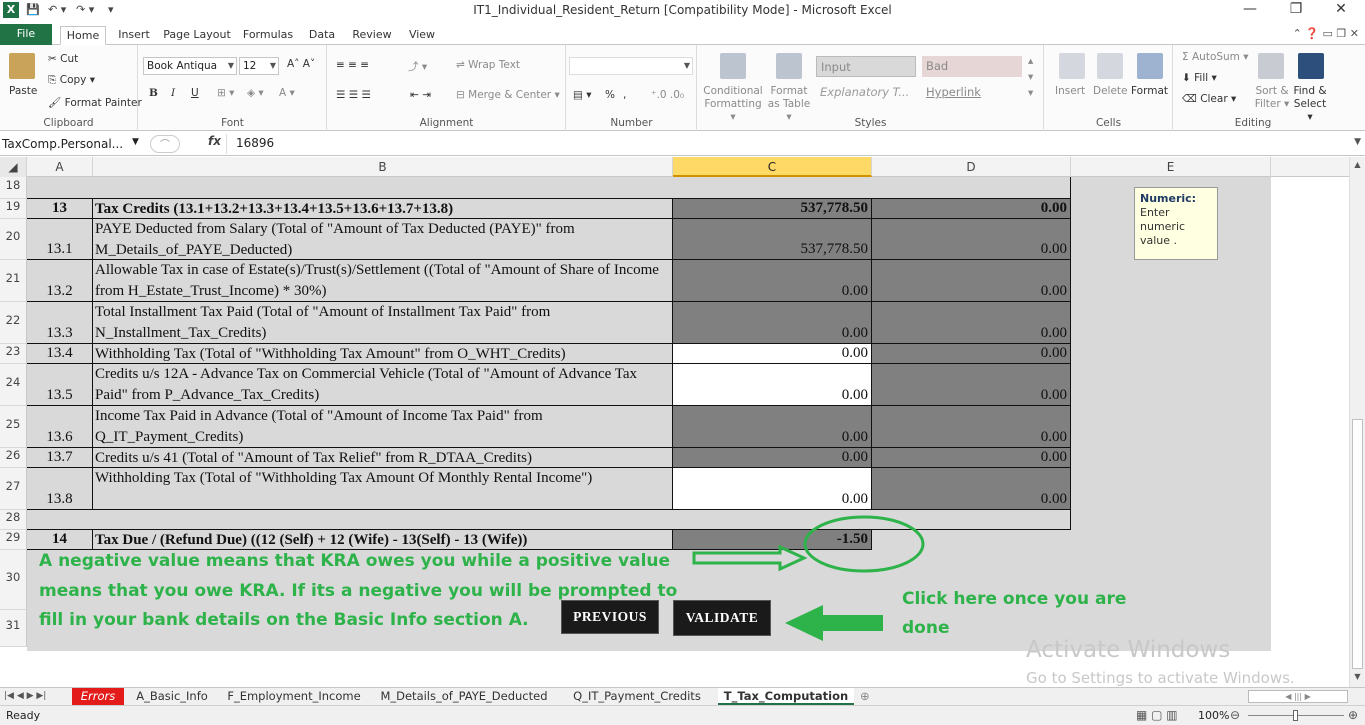  What do you see at coordinates (1353, 715) in the screenshot?
I see `zoom-in-icon: ⊕` at bounding box center [1353, 715].